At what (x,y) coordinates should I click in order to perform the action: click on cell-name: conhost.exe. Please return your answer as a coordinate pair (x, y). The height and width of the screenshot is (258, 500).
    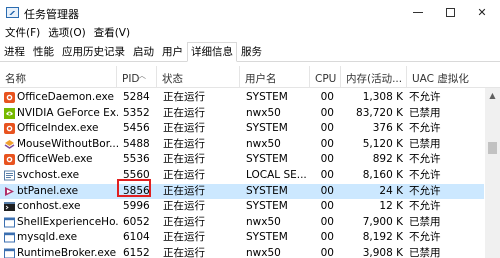
    Looking at the image, I should click on (49, 206).